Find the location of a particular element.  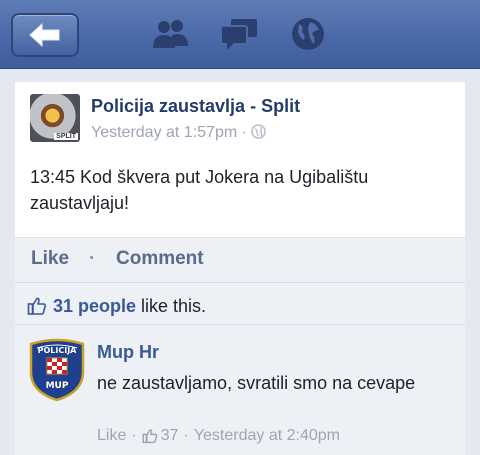

page-name-link: Policija zaustavlja - Split is located at coordinates (195, 106).